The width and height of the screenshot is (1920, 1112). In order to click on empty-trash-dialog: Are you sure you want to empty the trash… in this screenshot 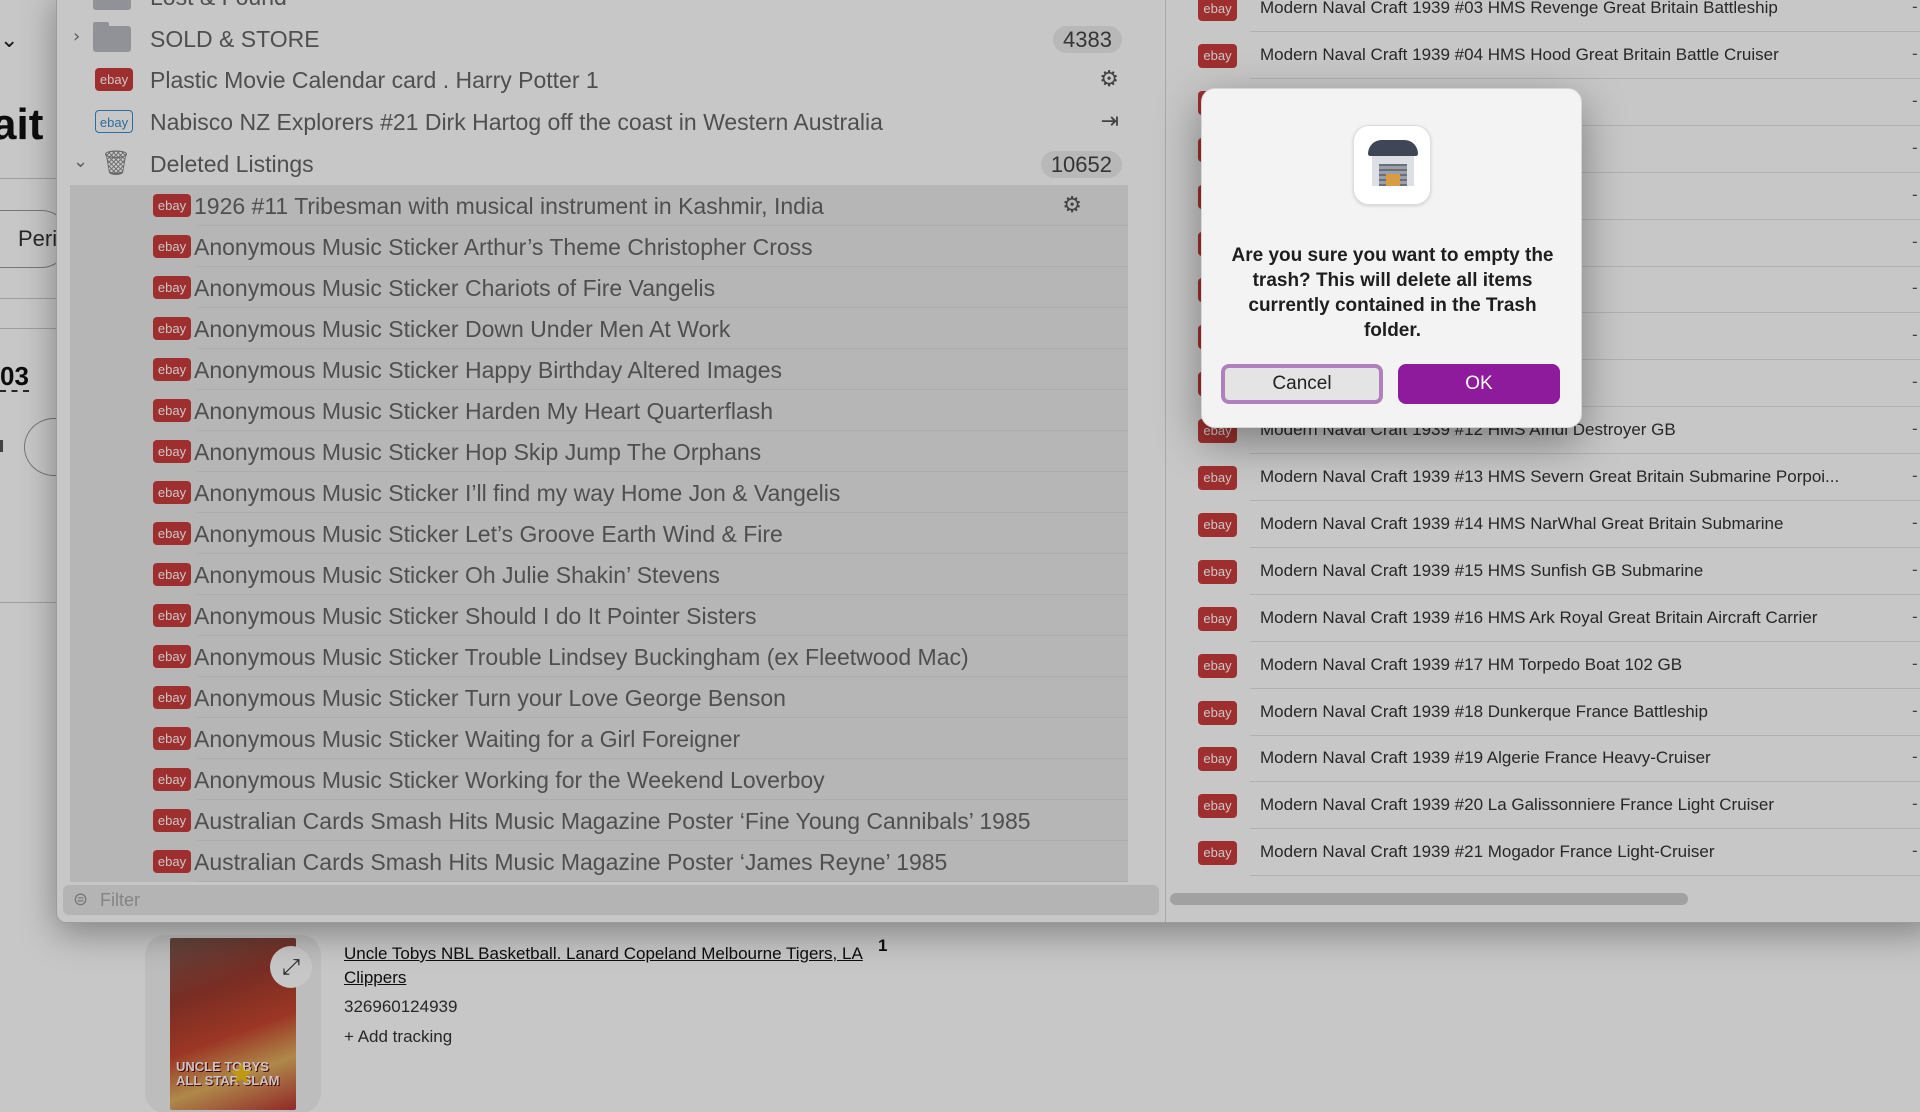, I will do `click(1391, 258)`.